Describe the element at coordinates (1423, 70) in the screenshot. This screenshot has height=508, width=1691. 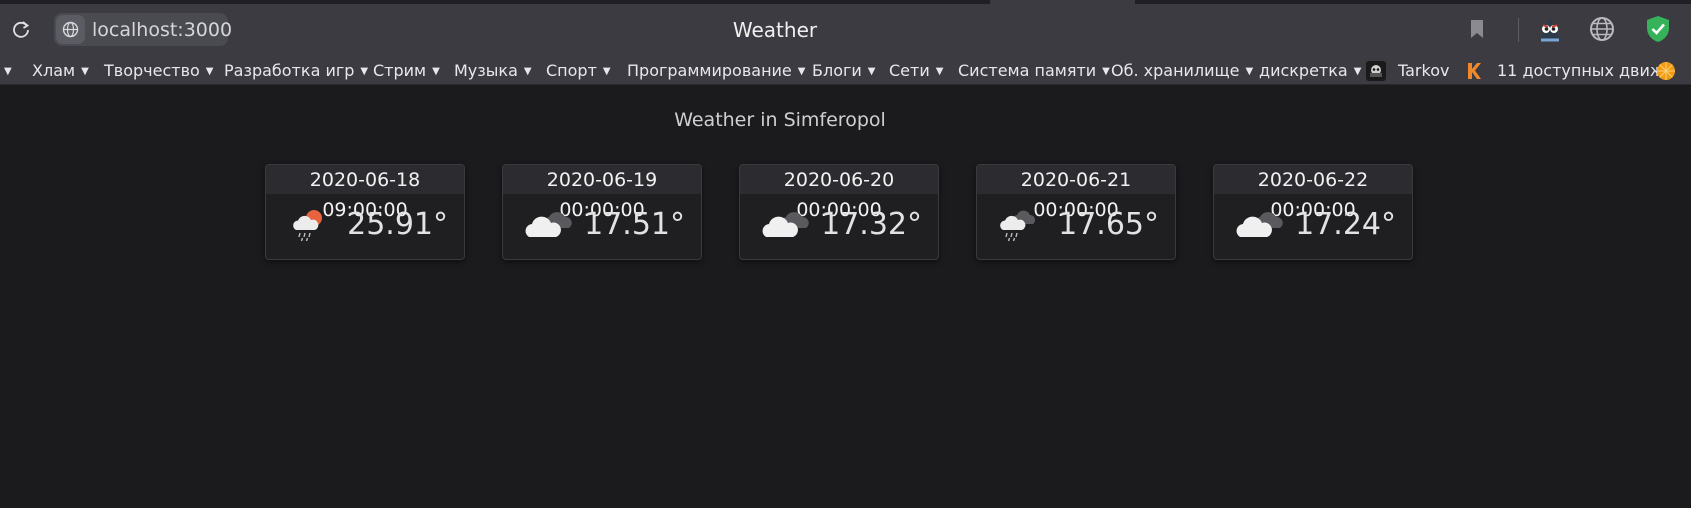
I see `bookmark-tarkov: Tarkov` at that location.